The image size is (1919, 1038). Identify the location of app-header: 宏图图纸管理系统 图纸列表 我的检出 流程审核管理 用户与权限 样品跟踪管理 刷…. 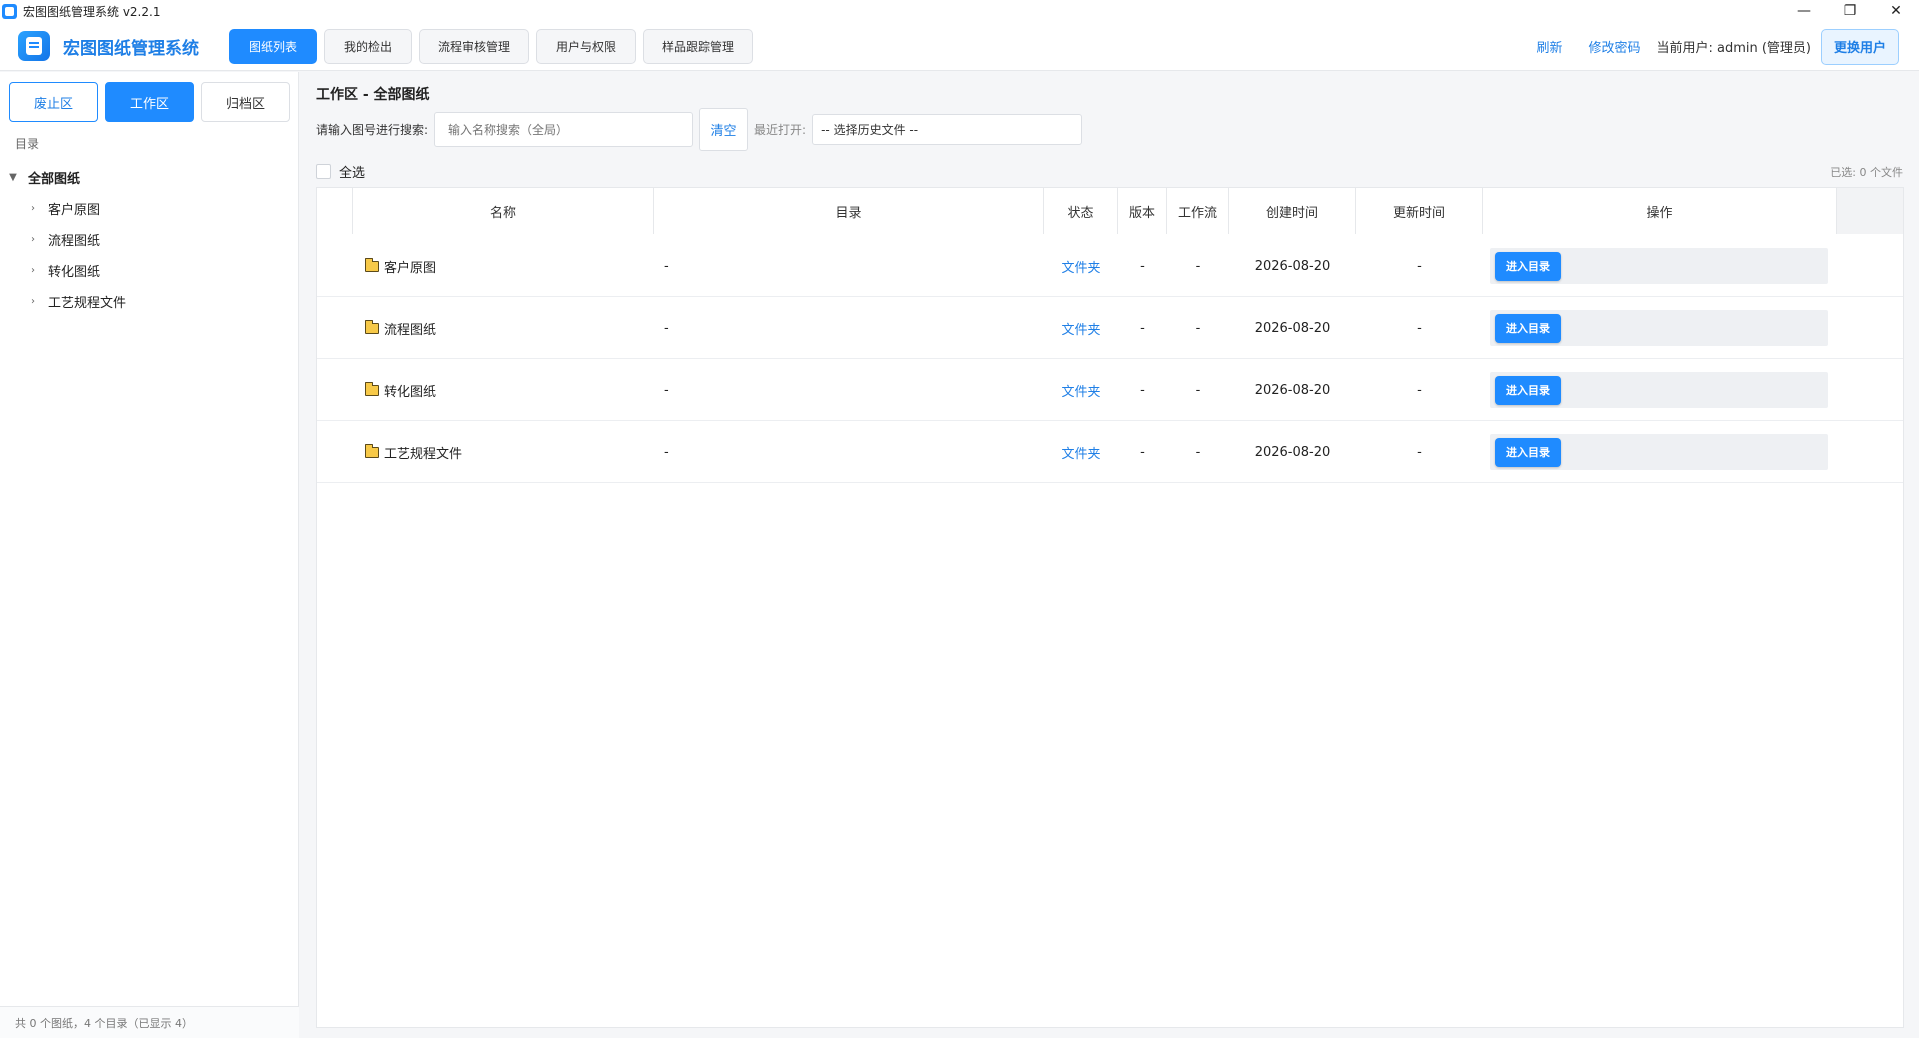
(959, 46).